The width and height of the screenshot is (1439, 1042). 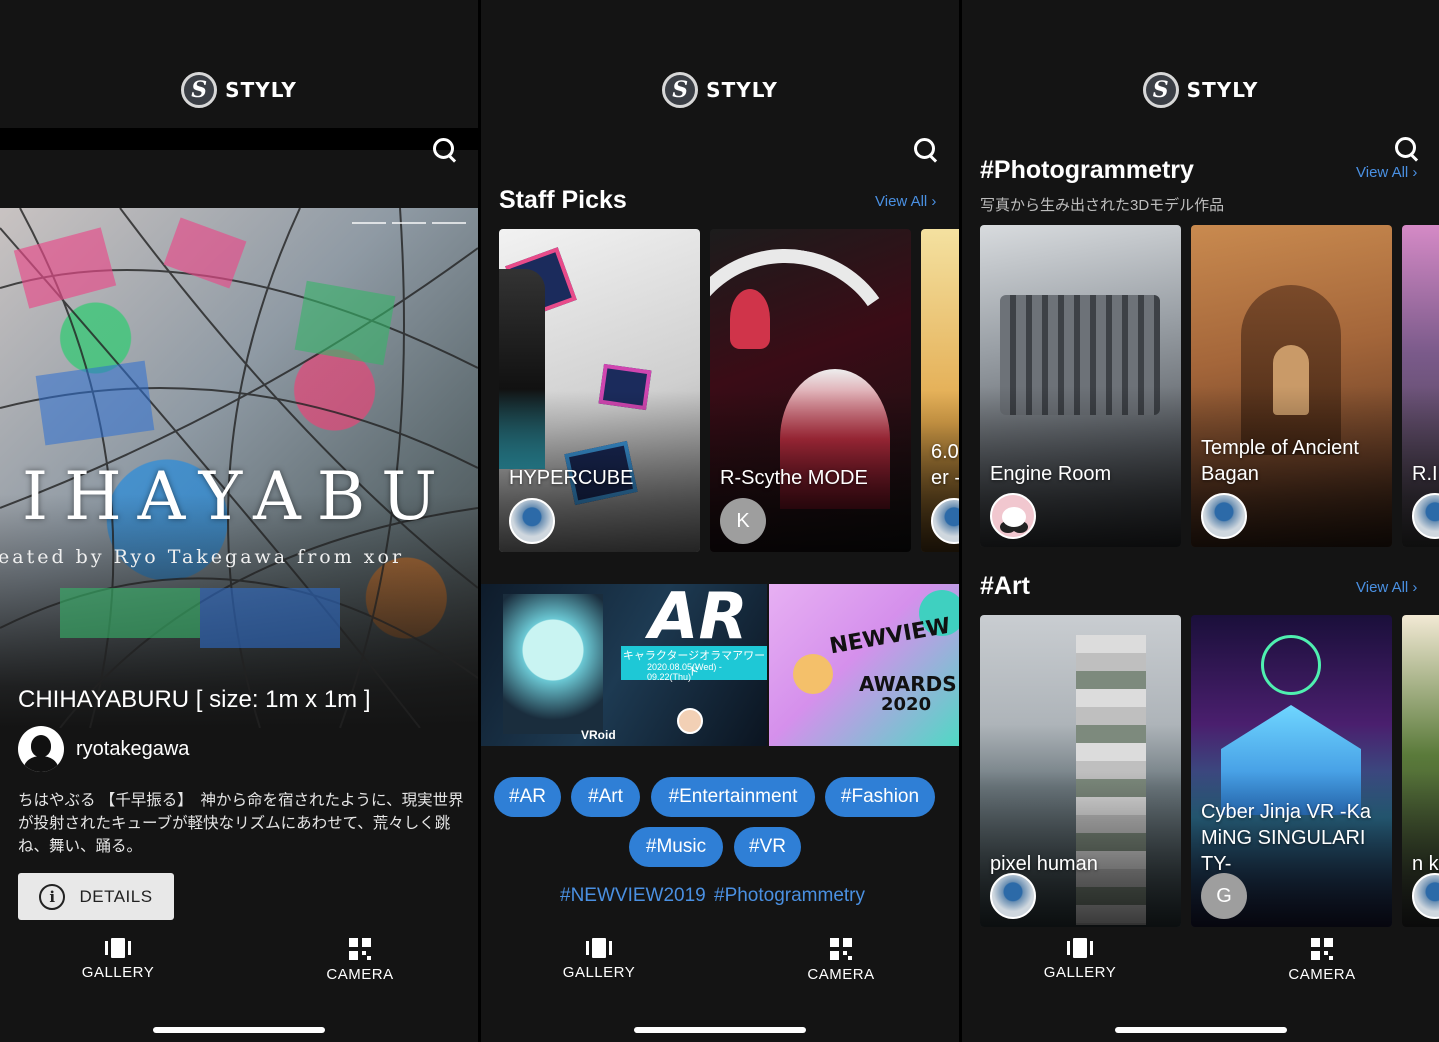 What do you see at coordinates (1005, 586) in the screenshot?
I see `section-title-art: #Art` at bounding box center [1005, 586].